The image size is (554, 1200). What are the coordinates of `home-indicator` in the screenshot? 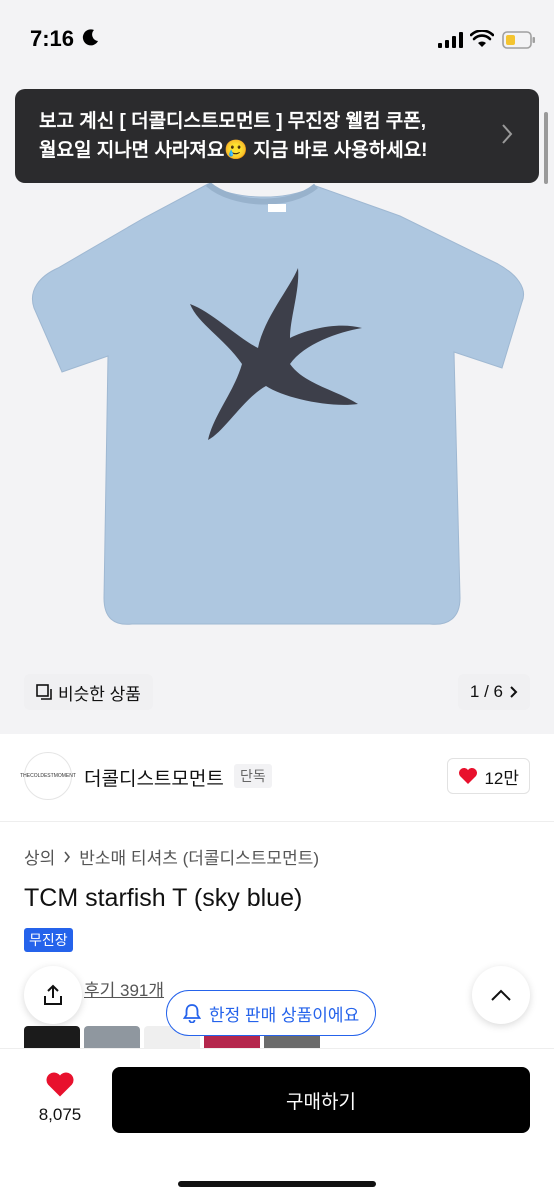 It's located at (277, 1184).